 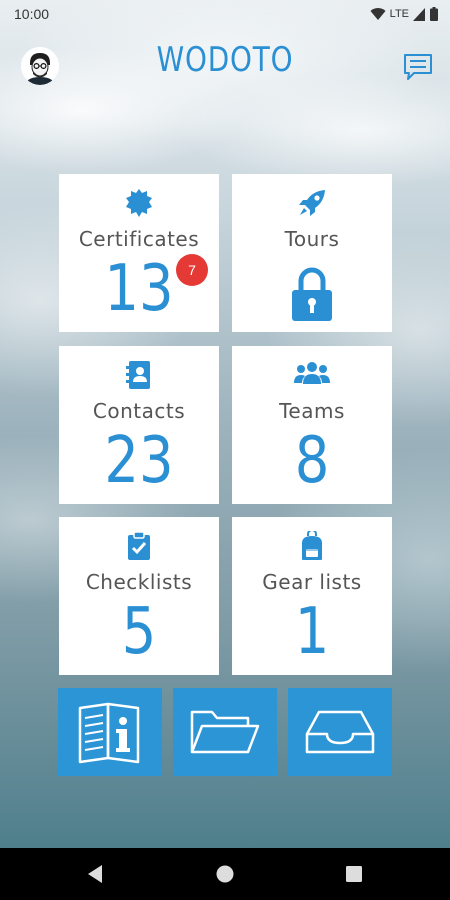 I want to click on checklists-tile: Checklists 5, so click(x=139, y=596).